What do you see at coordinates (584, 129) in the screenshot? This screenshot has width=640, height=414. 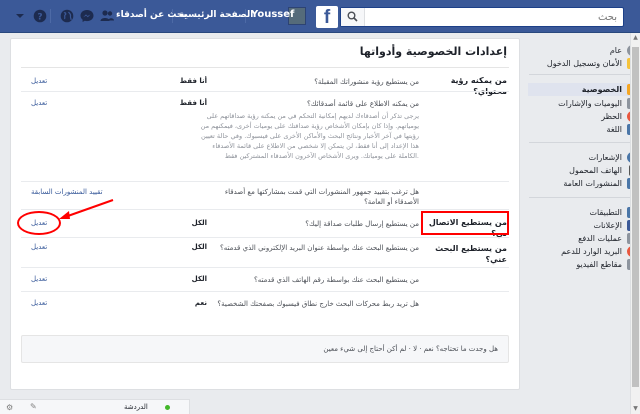 I see `sidebar-item-language: اللغة` at bounding box center [584, 129].